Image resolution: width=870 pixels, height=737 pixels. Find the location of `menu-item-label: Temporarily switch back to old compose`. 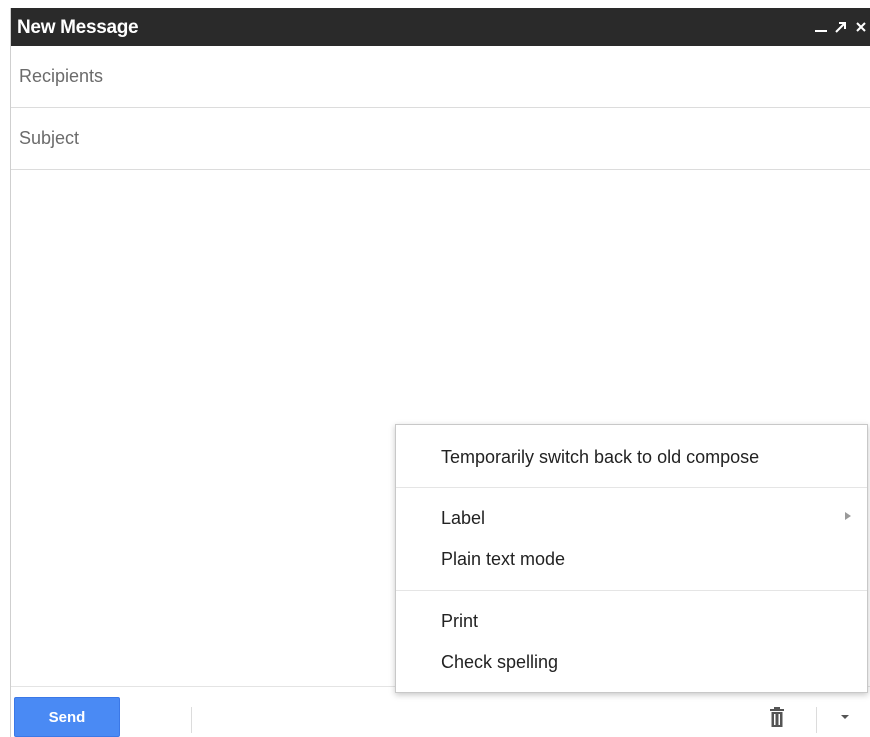

menu-item-label: Temporarily switch back to old compose is located at coordinates (600, 457).